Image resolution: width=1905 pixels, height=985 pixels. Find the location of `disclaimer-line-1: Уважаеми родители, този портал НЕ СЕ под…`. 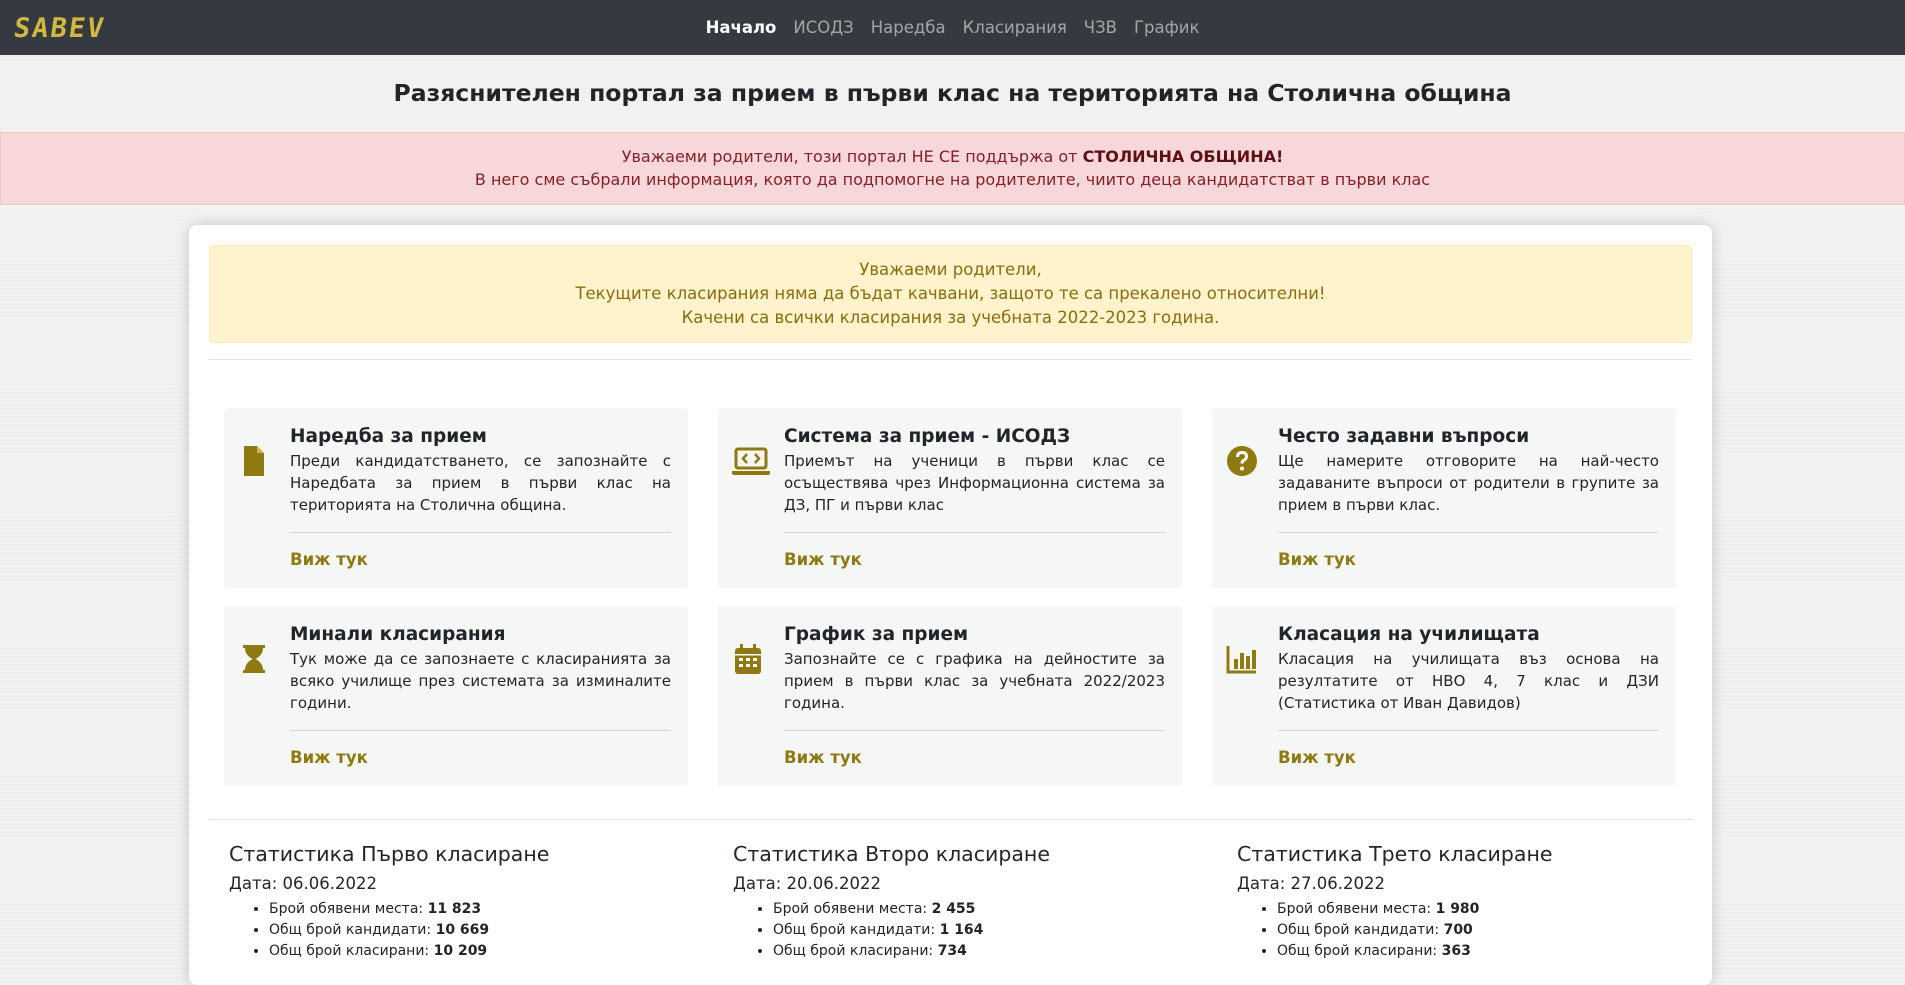

disclaimer-line-1: Уважаеми родители, този портал НЕ СЕ под… is located at coordinates (952, 156).